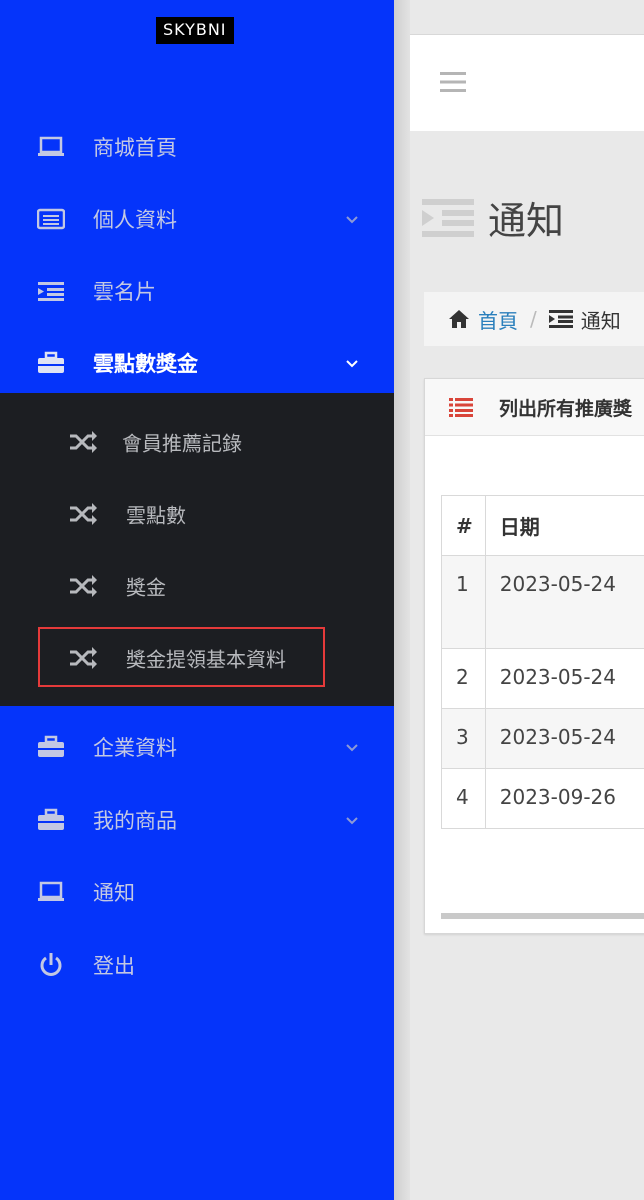 Image resolution: width=644 pixels, height=1200 pixels. What do you see at coordinates (526, 221) in the screenshot?
I see `page-title-text: 通知` at bounding box center [526, 221].